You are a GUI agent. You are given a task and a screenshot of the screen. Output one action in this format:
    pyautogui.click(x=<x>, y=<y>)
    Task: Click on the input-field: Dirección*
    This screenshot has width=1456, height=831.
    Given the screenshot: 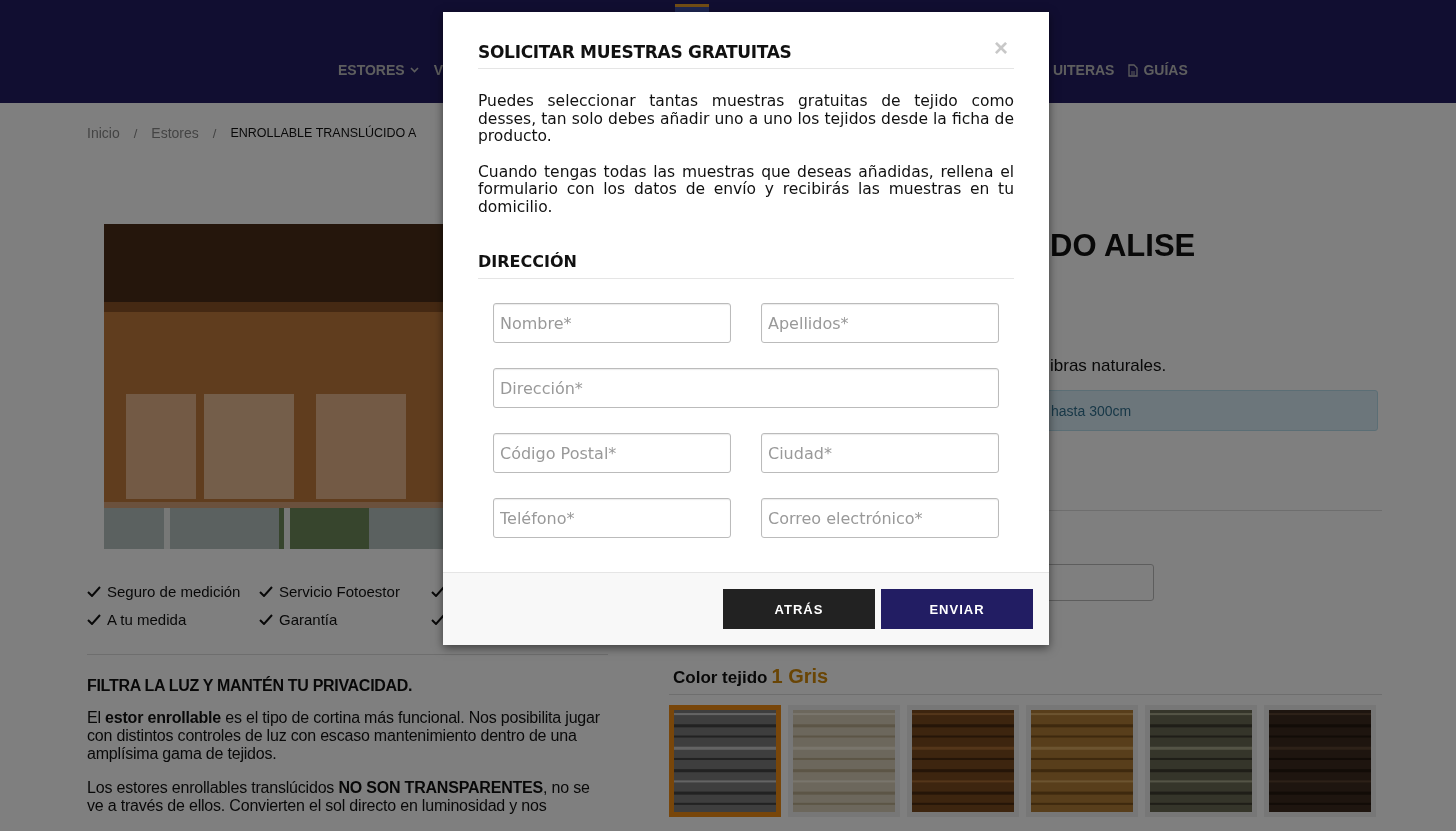 What is the action you would take?
    pyautogui.click(x=746, y=388)
    